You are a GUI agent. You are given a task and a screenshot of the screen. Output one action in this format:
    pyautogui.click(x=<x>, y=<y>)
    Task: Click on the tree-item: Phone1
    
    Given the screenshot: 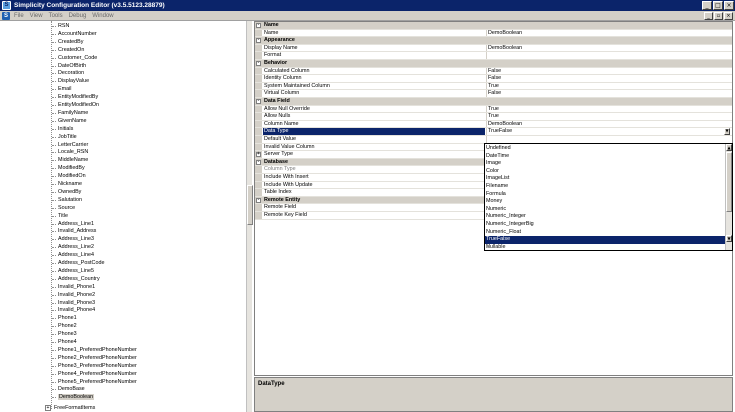 What is the action you would take?
    pyautogui.click(x=64, y=318)
    